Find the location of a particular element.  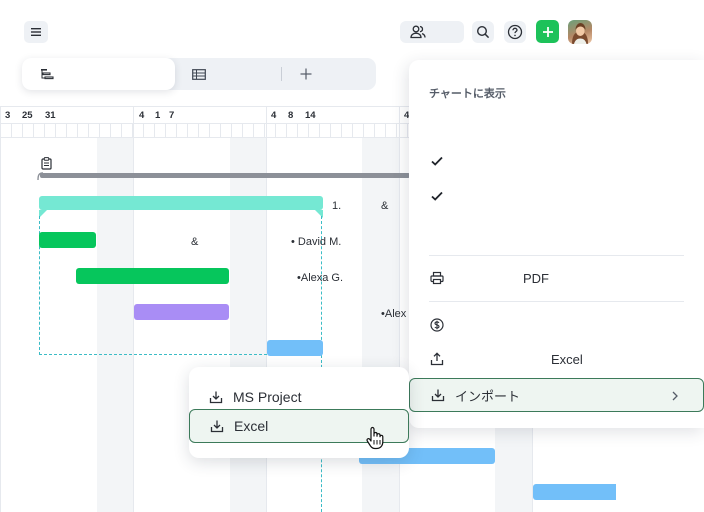

help-icon is located at coordinates (515, 32).